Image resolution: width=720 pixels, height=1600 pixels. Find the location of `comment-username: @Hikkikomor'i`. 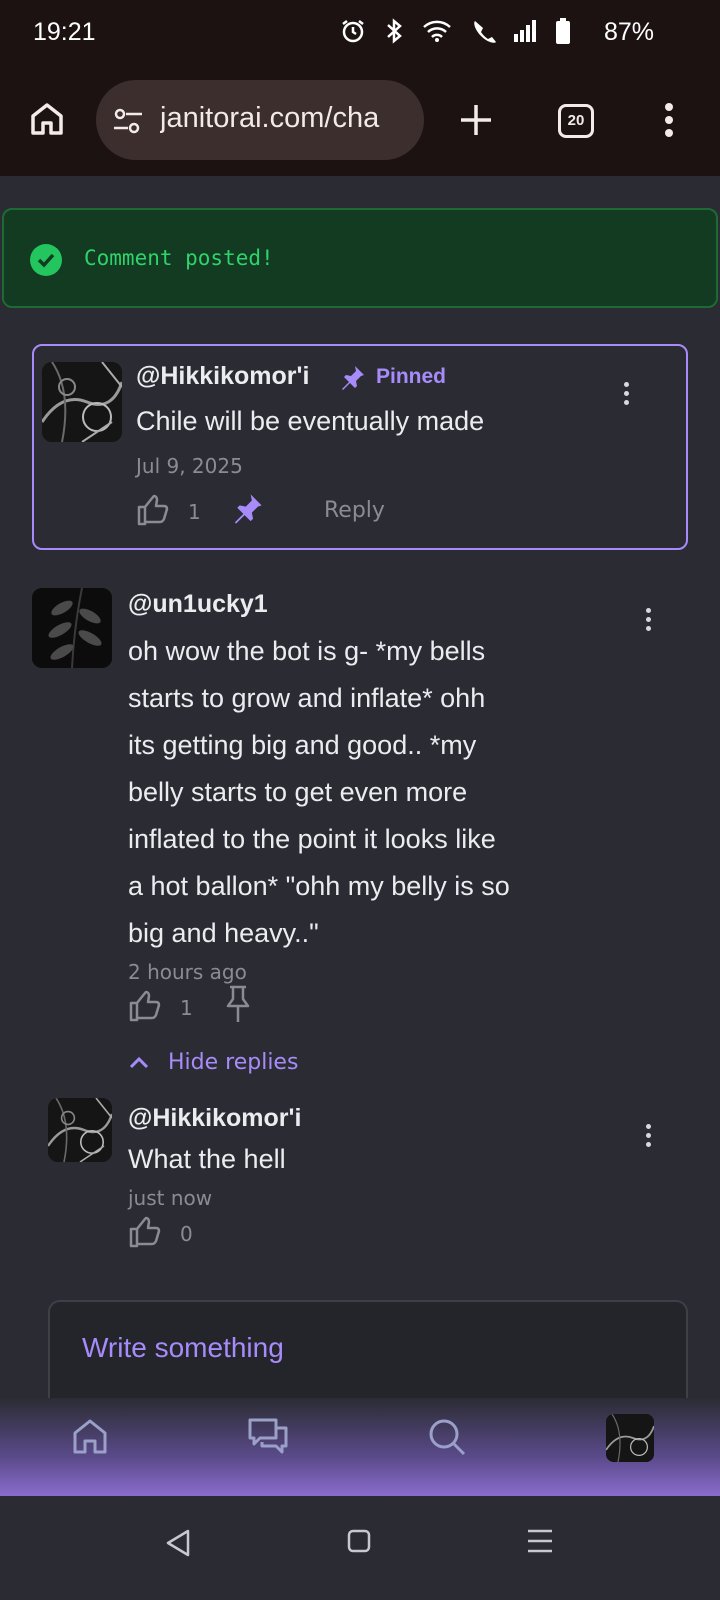

comment-username: @Hikkikomor'i is located at coordinates (222, 376).